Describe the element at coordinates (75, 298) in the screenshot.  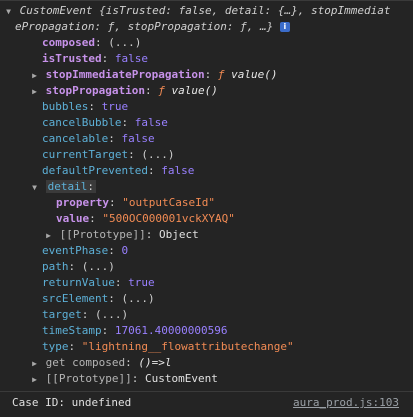
I see `prop-key: srcElement` at that location.